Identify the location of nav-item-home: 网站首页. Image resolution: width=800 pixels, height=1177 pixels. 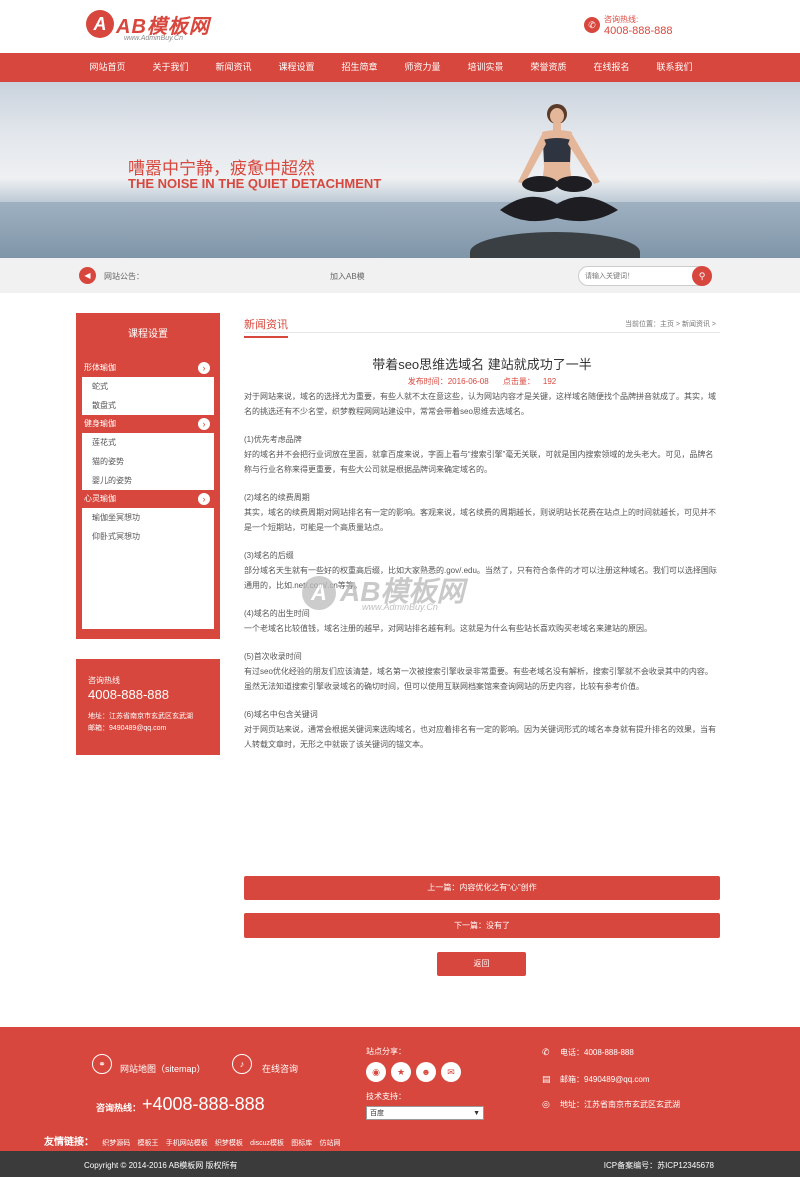
(107, 67).